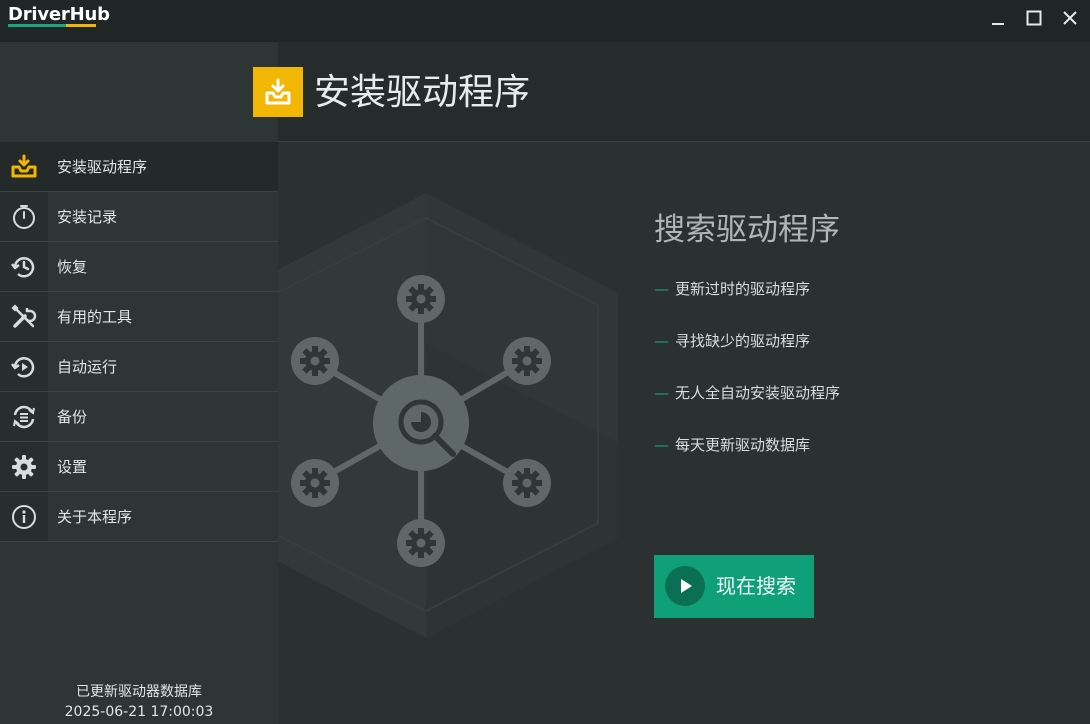 This screenshot has width=1090, height=724. Describe the element at coordinates (998, 24) in the screenshot. I see `minimize-icon` at that location.